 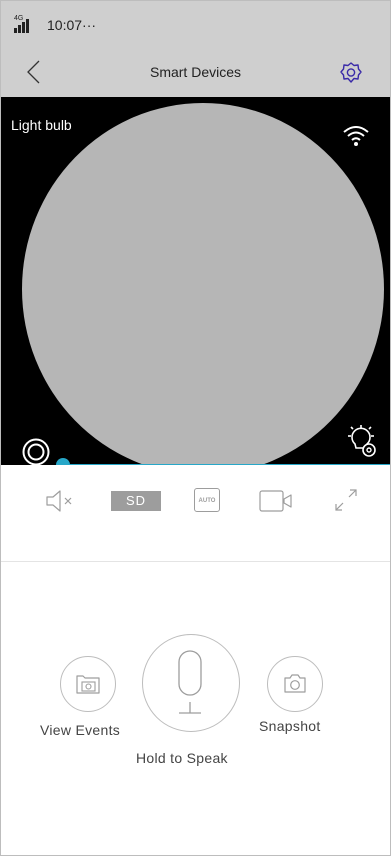 I want to click on status-time: 10:07···, so click(x=72, y=25).